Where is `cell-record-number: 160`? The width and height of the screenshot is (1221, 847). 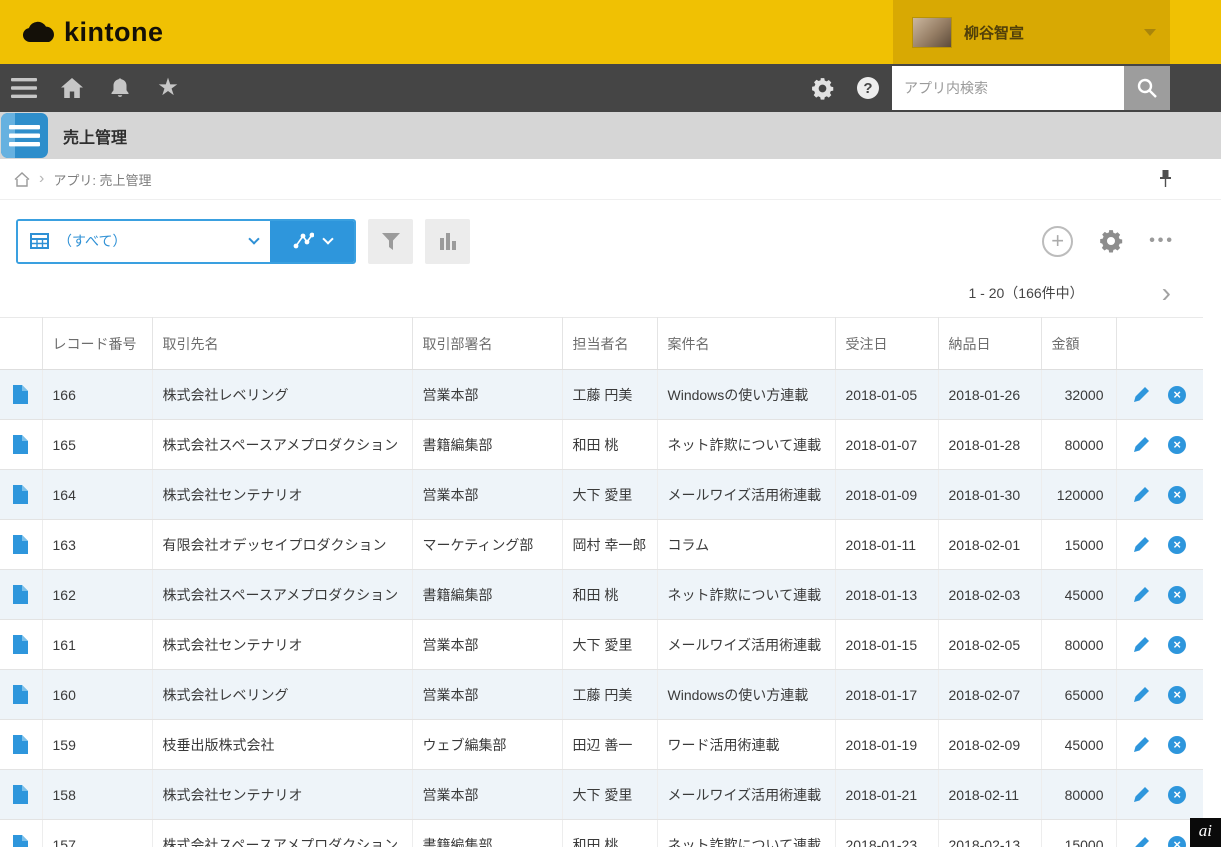
cell-record-number: 160 is located at coordinates (97, 694).